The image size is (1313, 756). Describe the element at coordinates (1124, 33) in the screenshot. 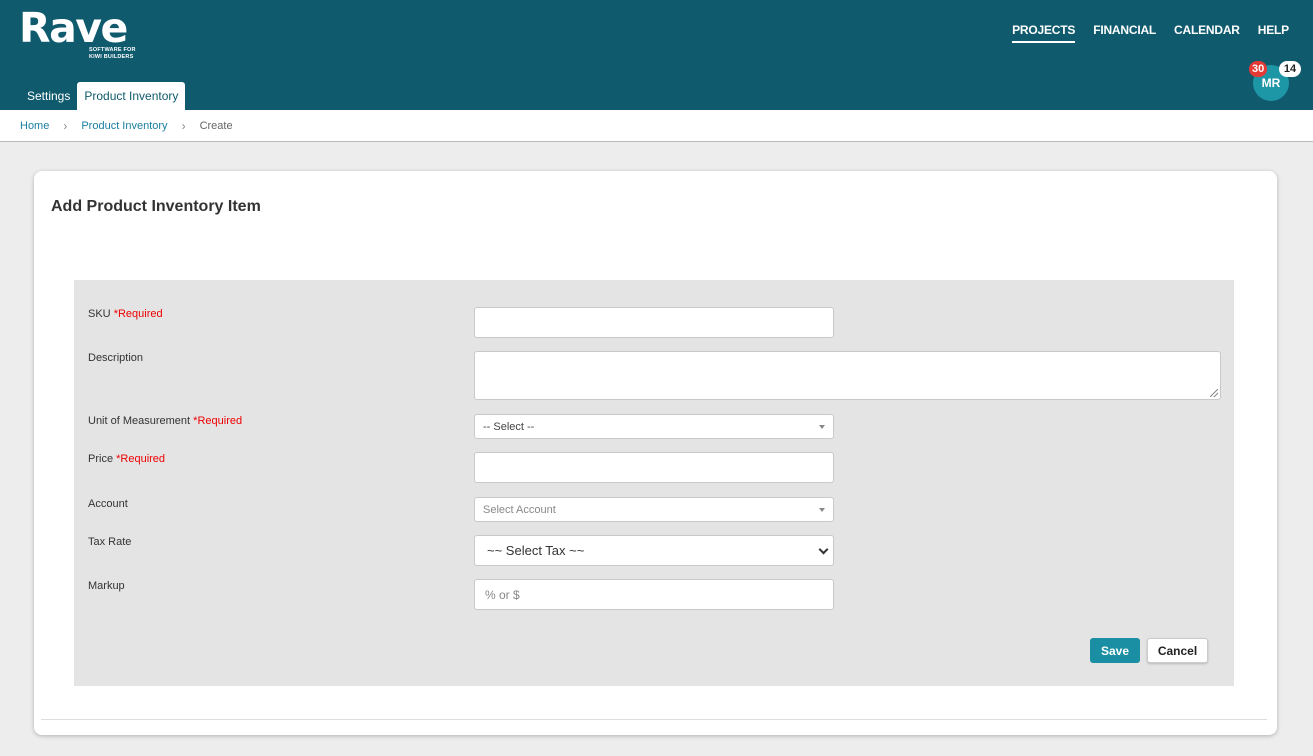

I see `nav-financial: FINANCIAL` at that location.